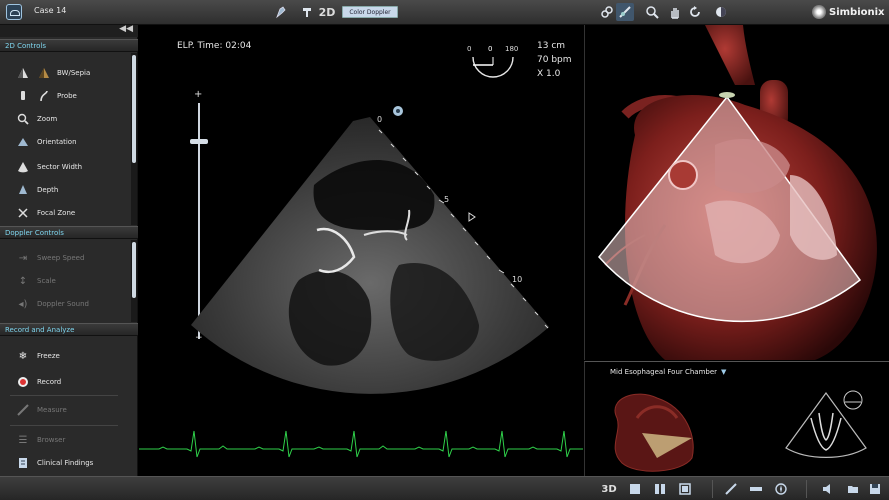  What do you see at coordinates (69, 329) in the screenshot?
I see `section-record-analyze: Record and Analyze` at bounding box center [69, 329].